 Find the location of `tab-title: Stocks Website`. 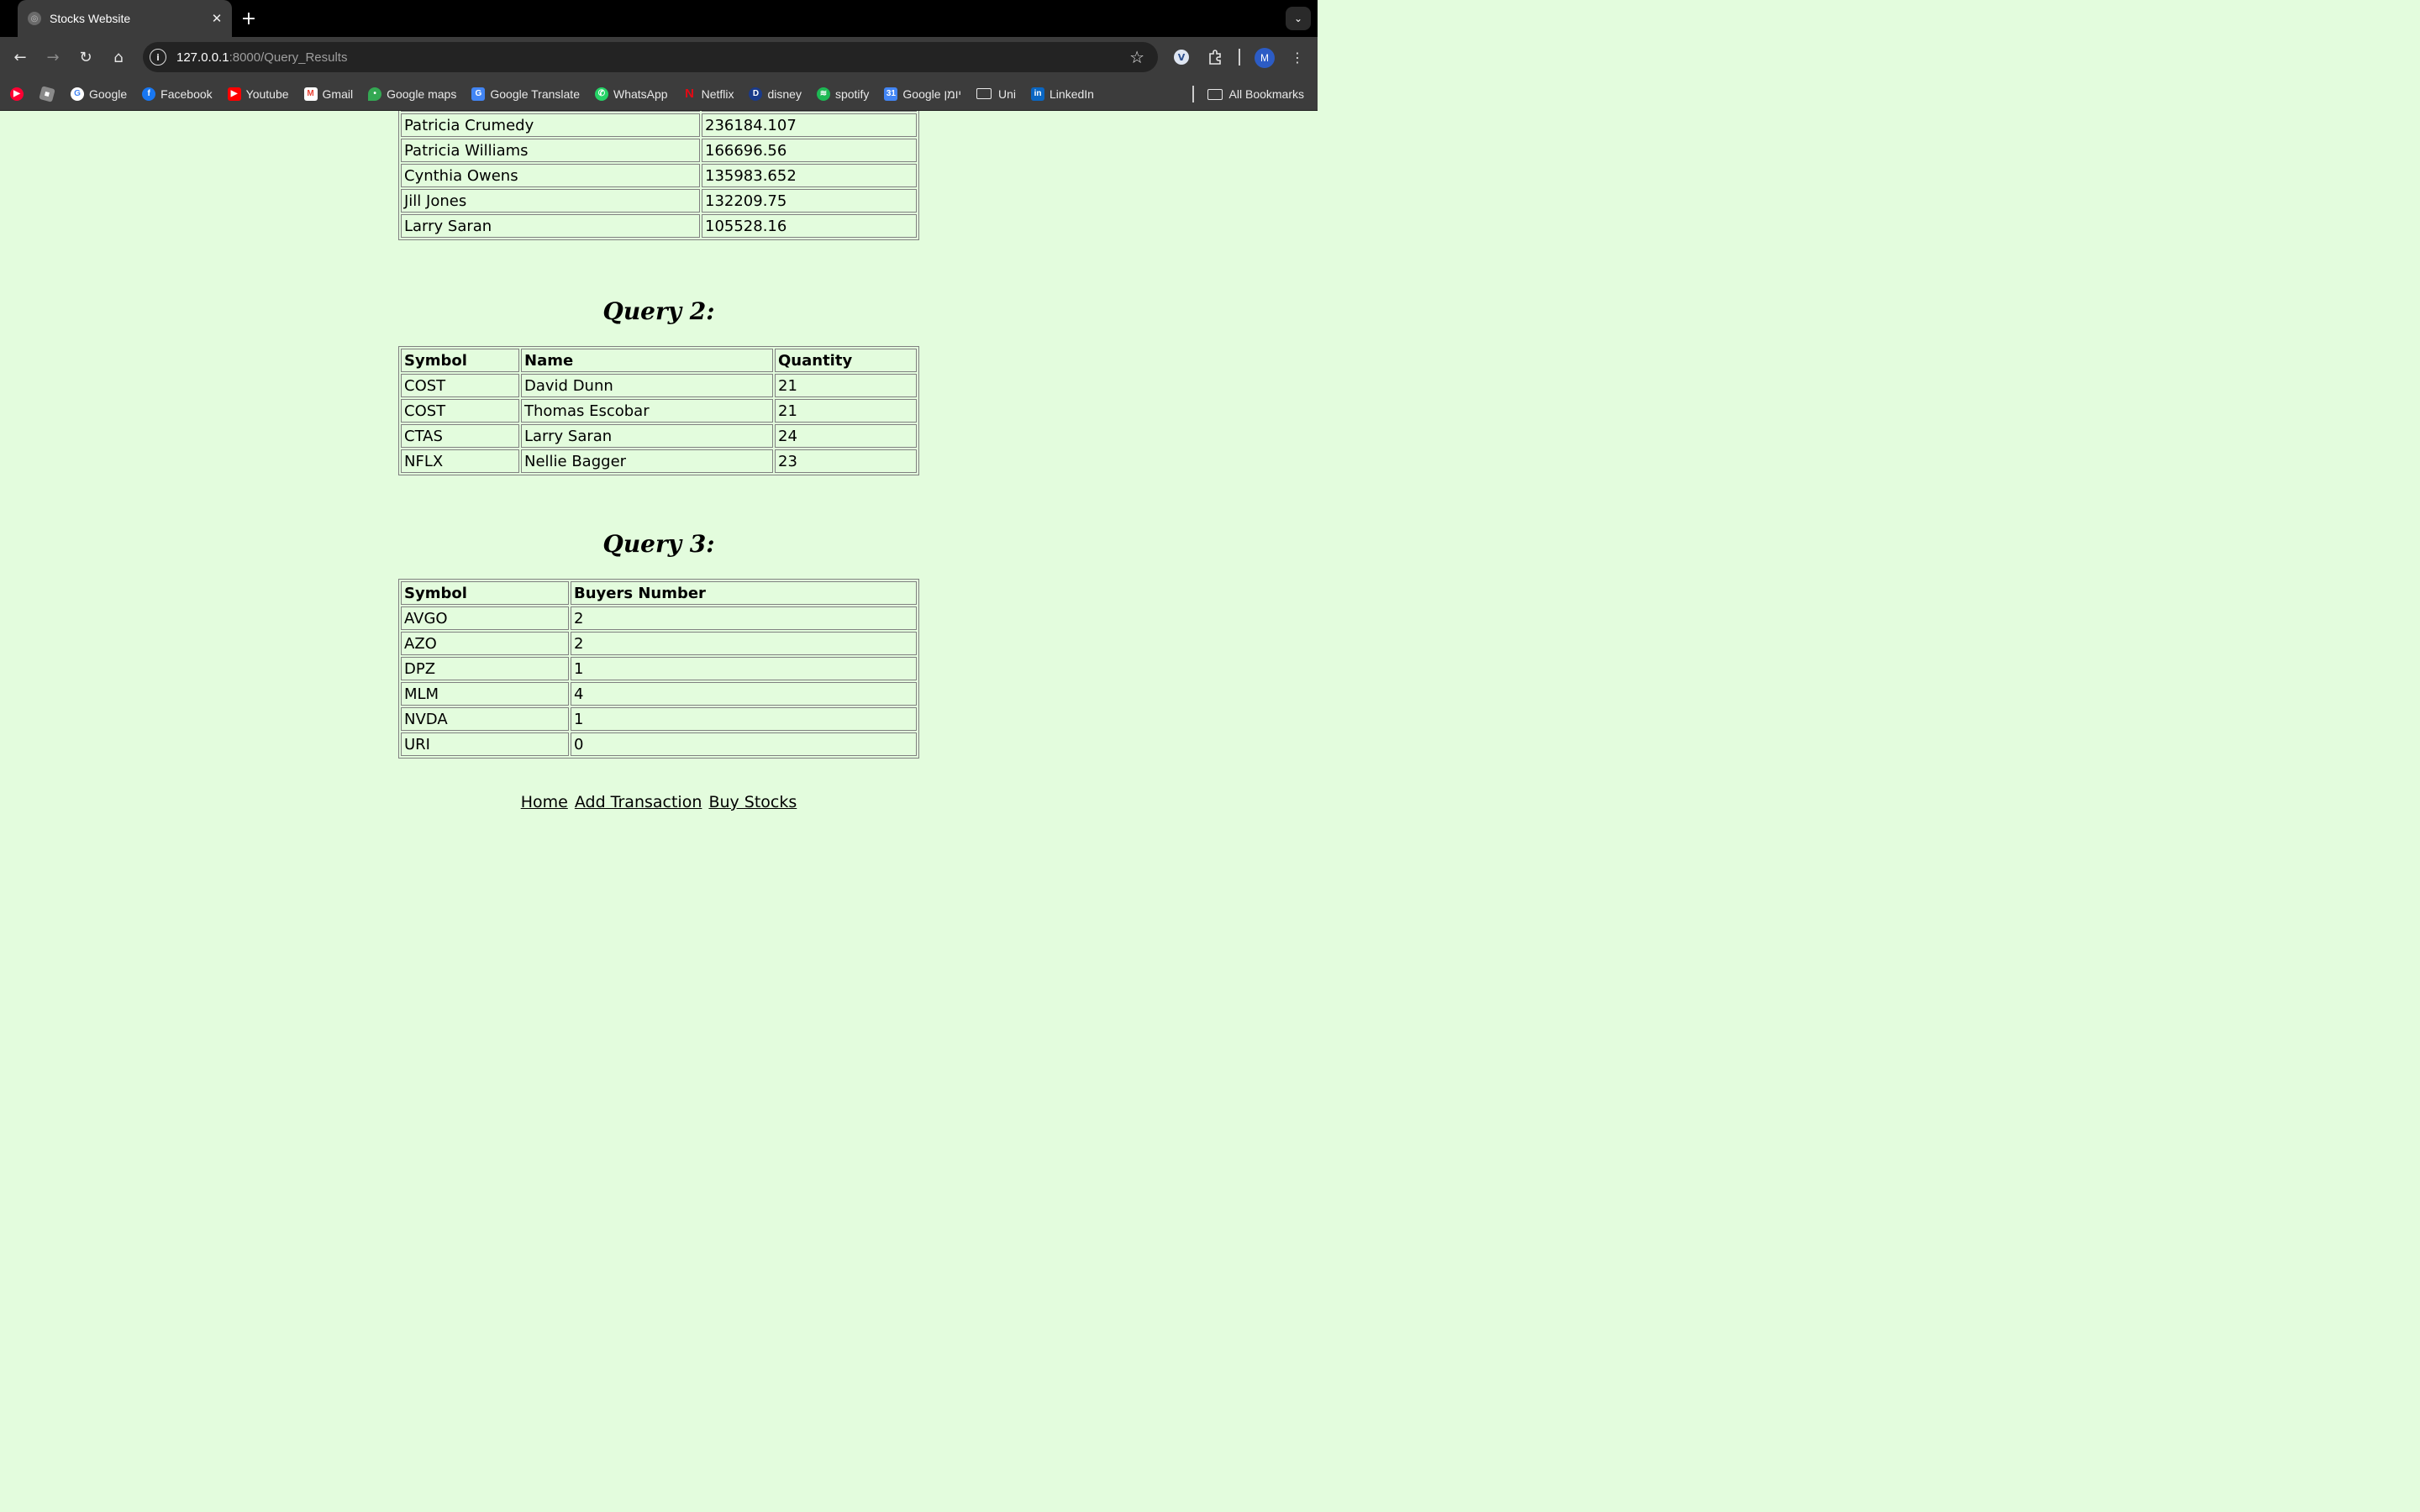

tab-title: Stocks Website is located at coordinates (90, 18).